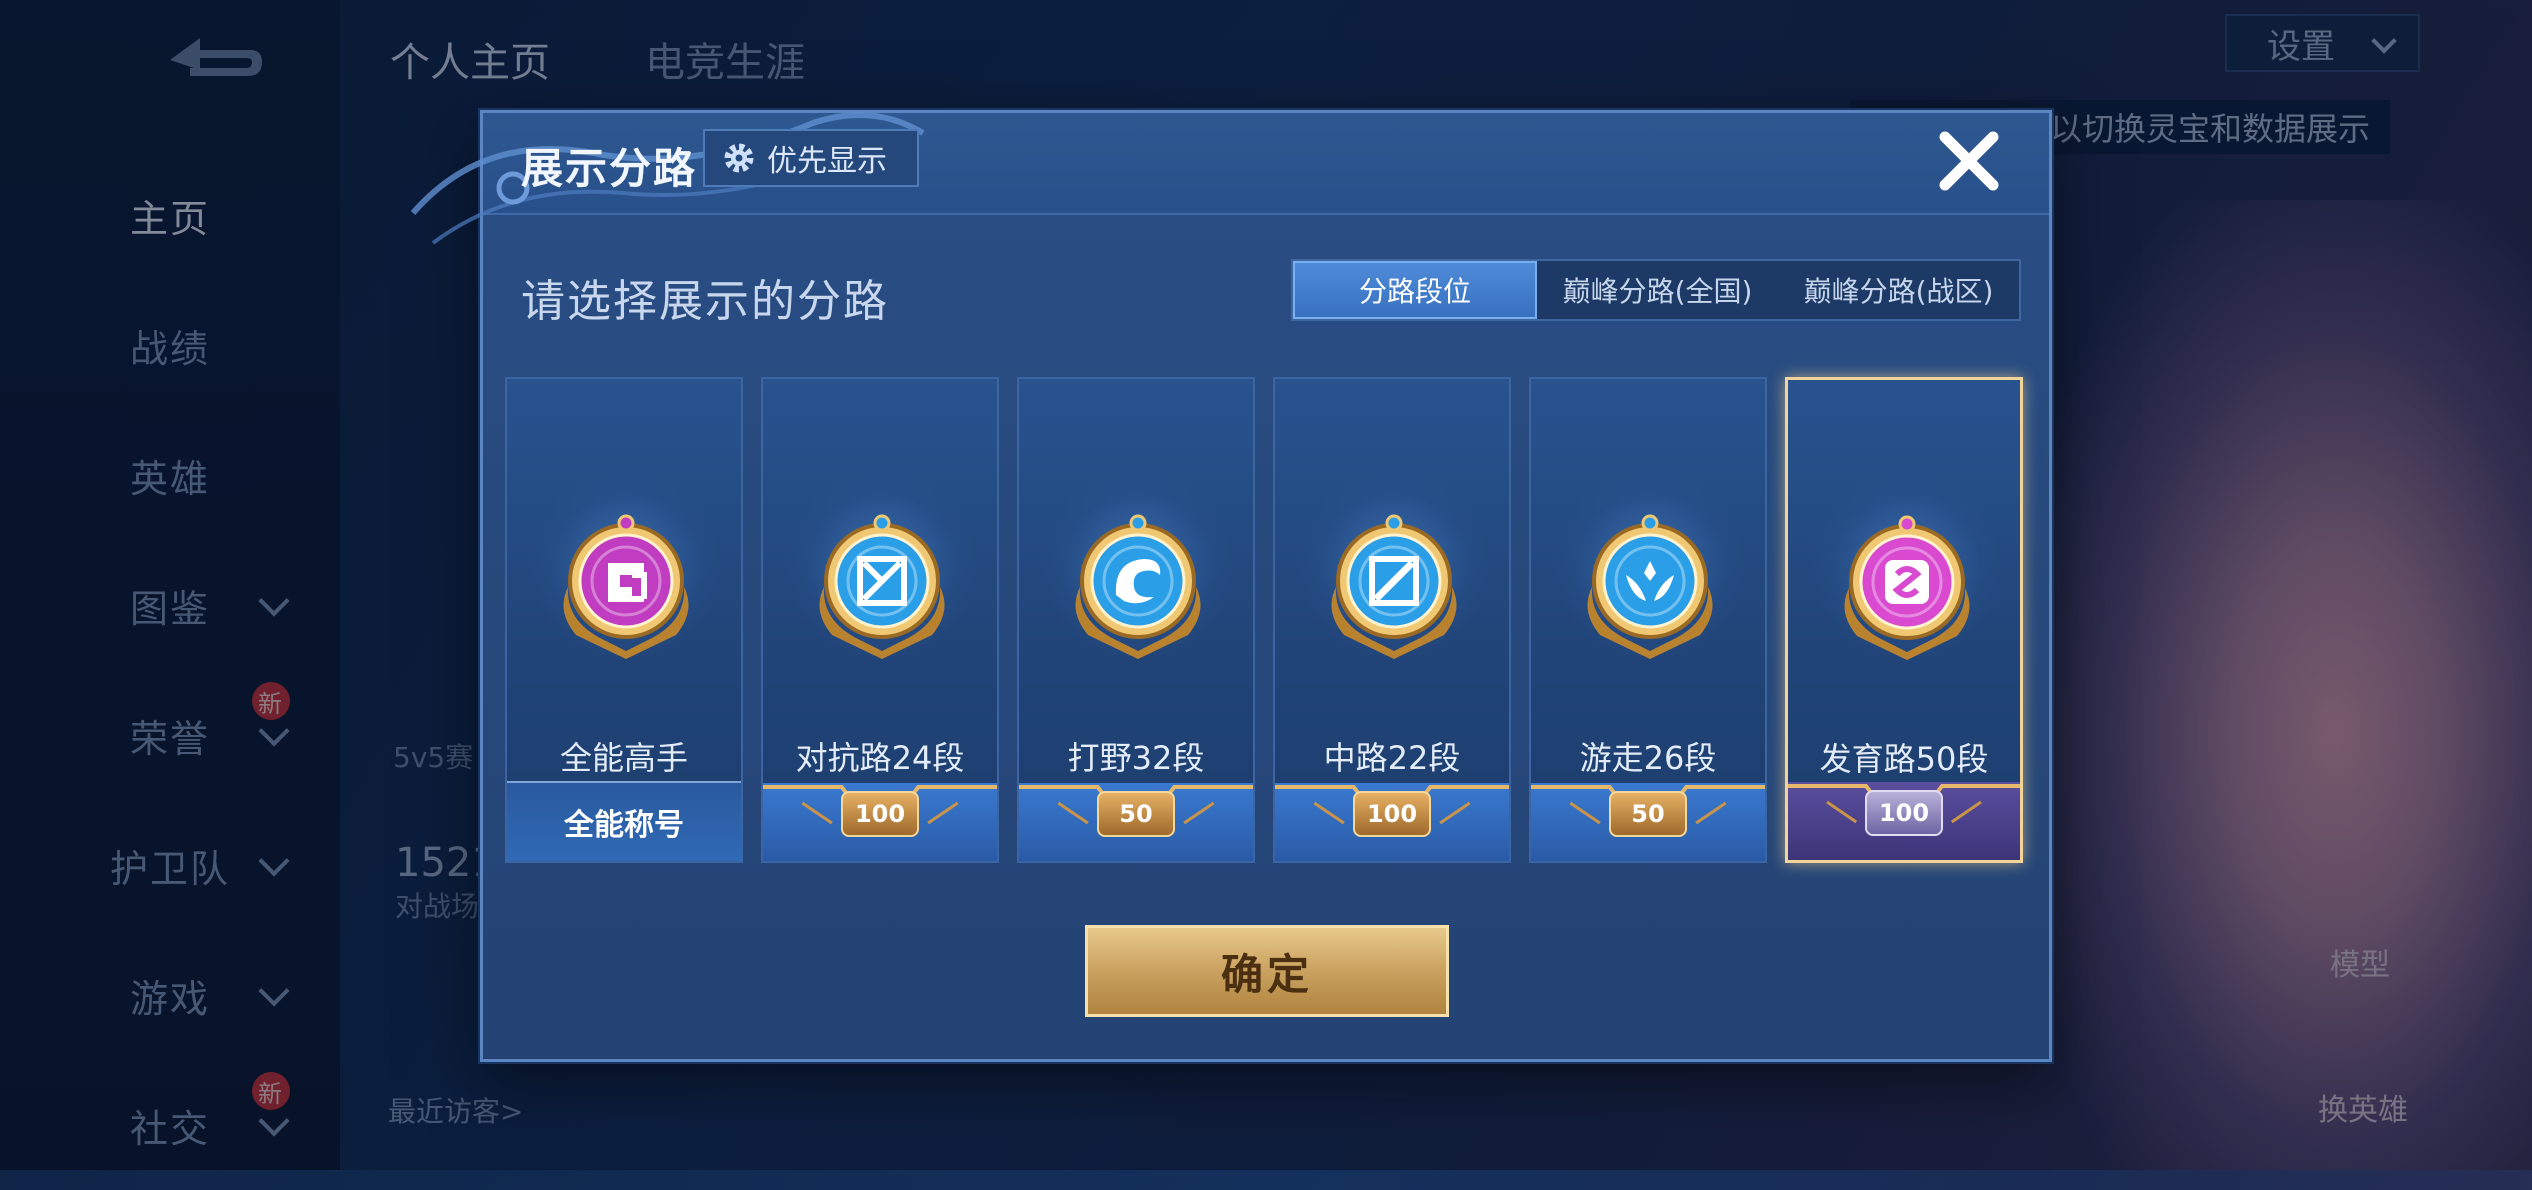  What do you see at coordinates (609, 168) in the screenshot?
I see `dialog-title: 展示分路` at bounding box center [609, 168].